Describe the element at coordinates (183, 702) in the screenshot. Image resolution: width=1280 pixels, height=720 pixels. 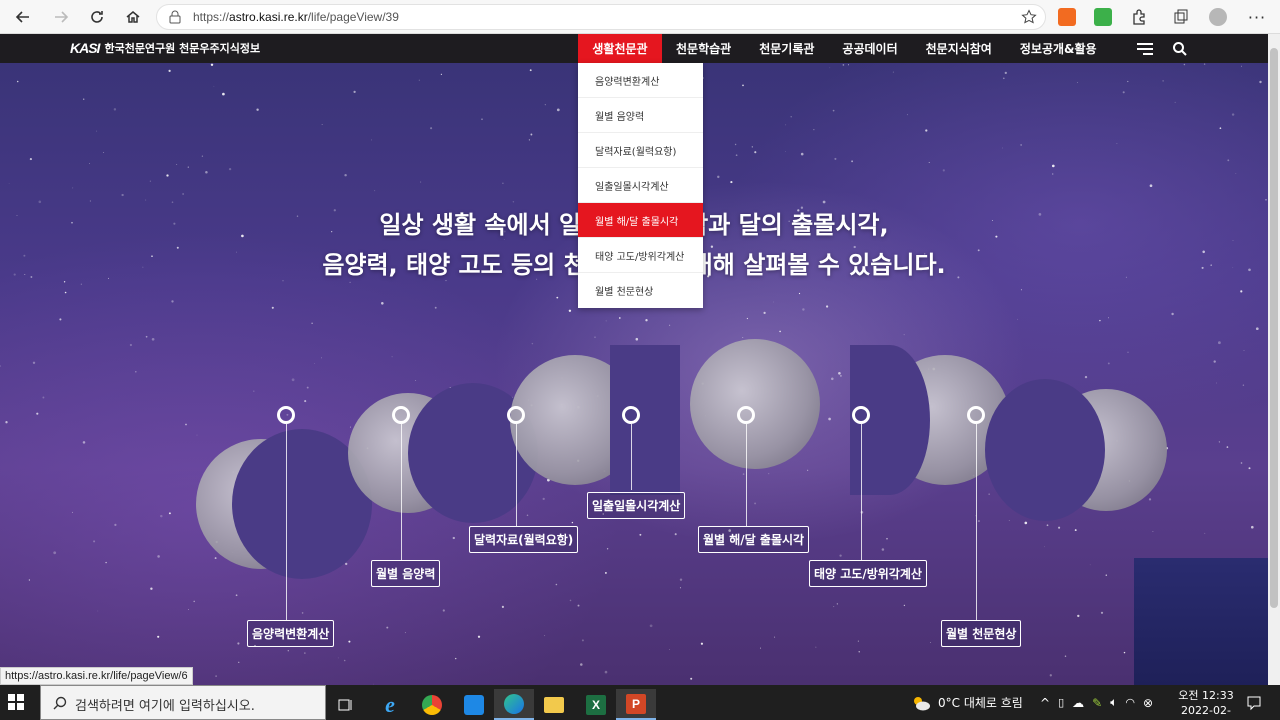
I see `taskbar-search-input: 검색하려면 여기에 입력하십시오.` at that location.